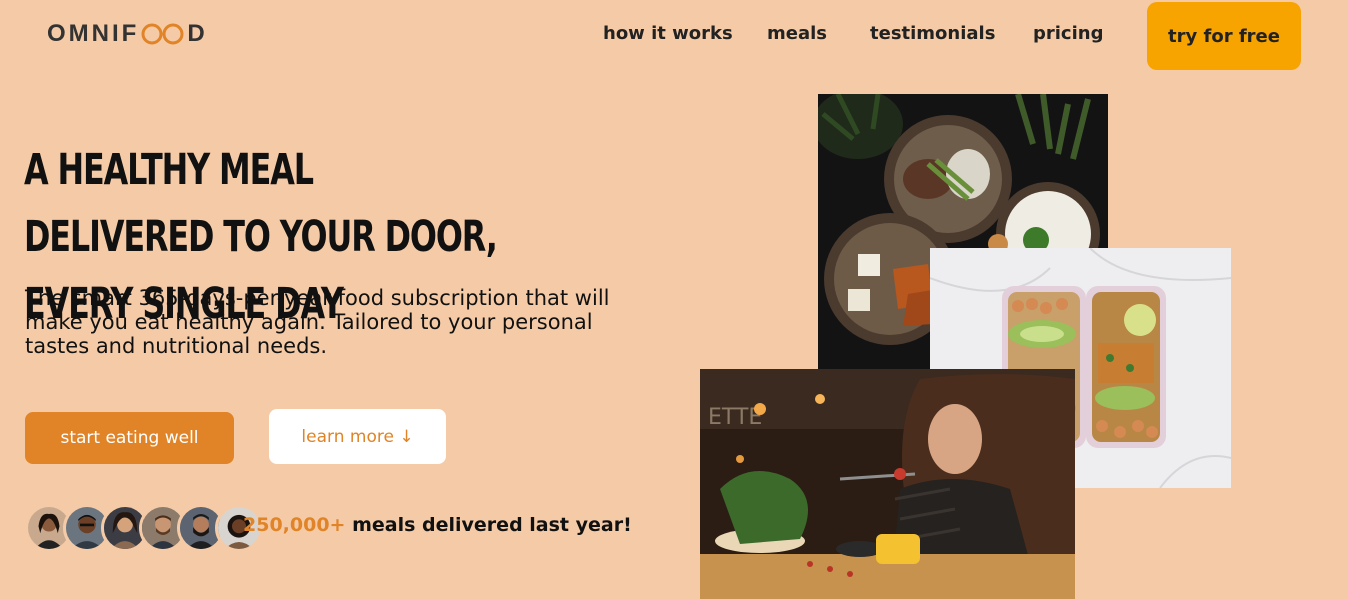 The height and width of the screenshot is (599, 1348). I want to click on nav-link-testimonials: testimonials, so click(932, 33).